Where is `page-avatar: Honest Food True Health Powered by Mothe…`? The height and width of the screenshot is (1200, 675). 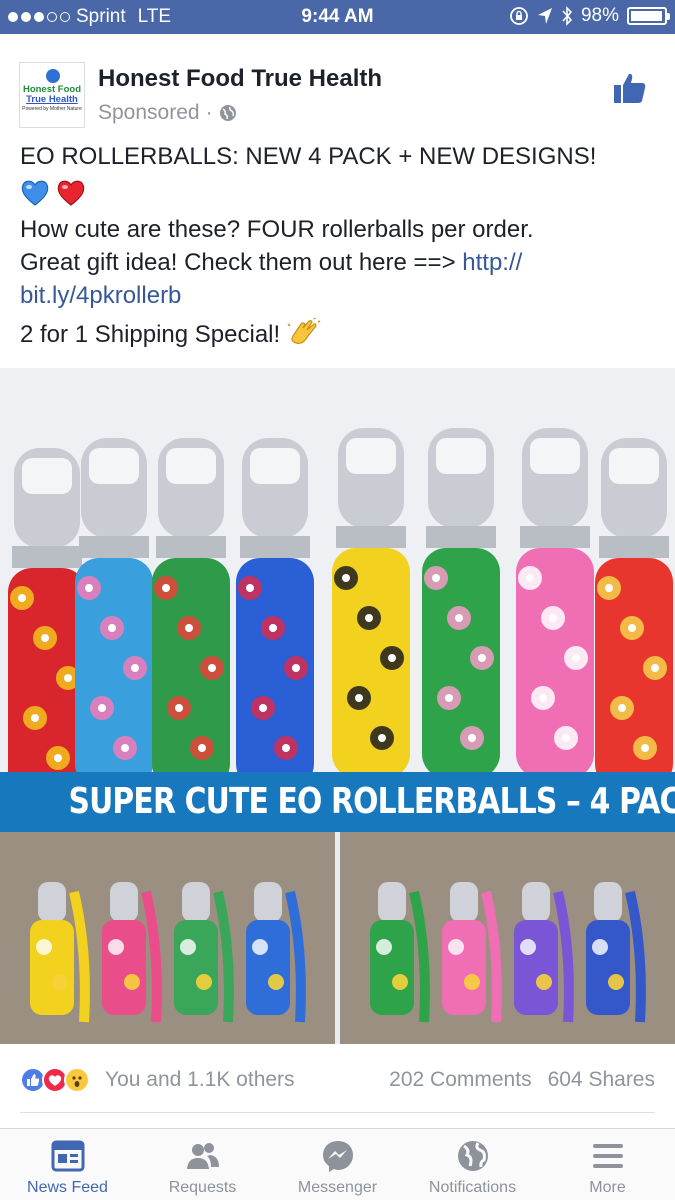
page-avatar: Honest Food True Health Powered by Mothe… is located at coordinates (52, 95).